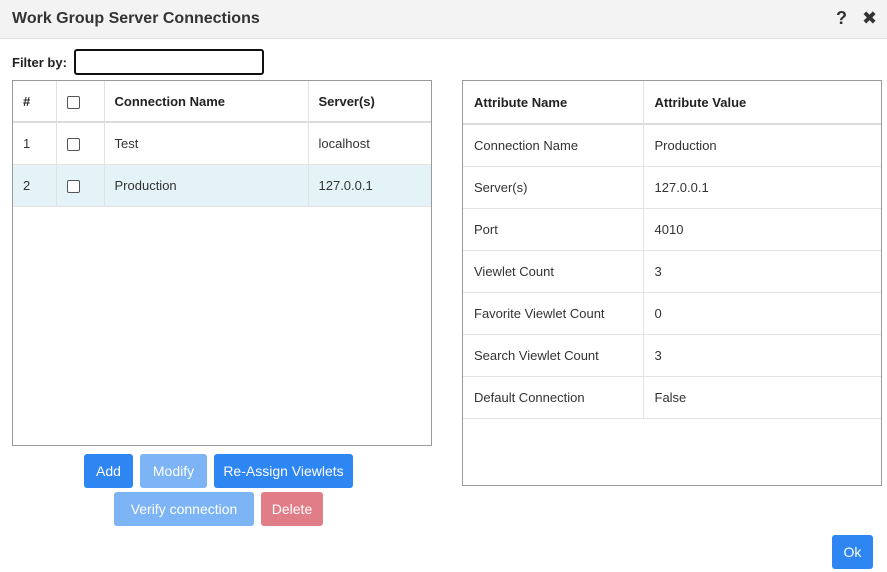 This screenshot has width=887, height=572. What do you see at coordinates (39, 62) in the screenshot?
I see `filter-label: Filter by:` at bounding box center [39, 62].